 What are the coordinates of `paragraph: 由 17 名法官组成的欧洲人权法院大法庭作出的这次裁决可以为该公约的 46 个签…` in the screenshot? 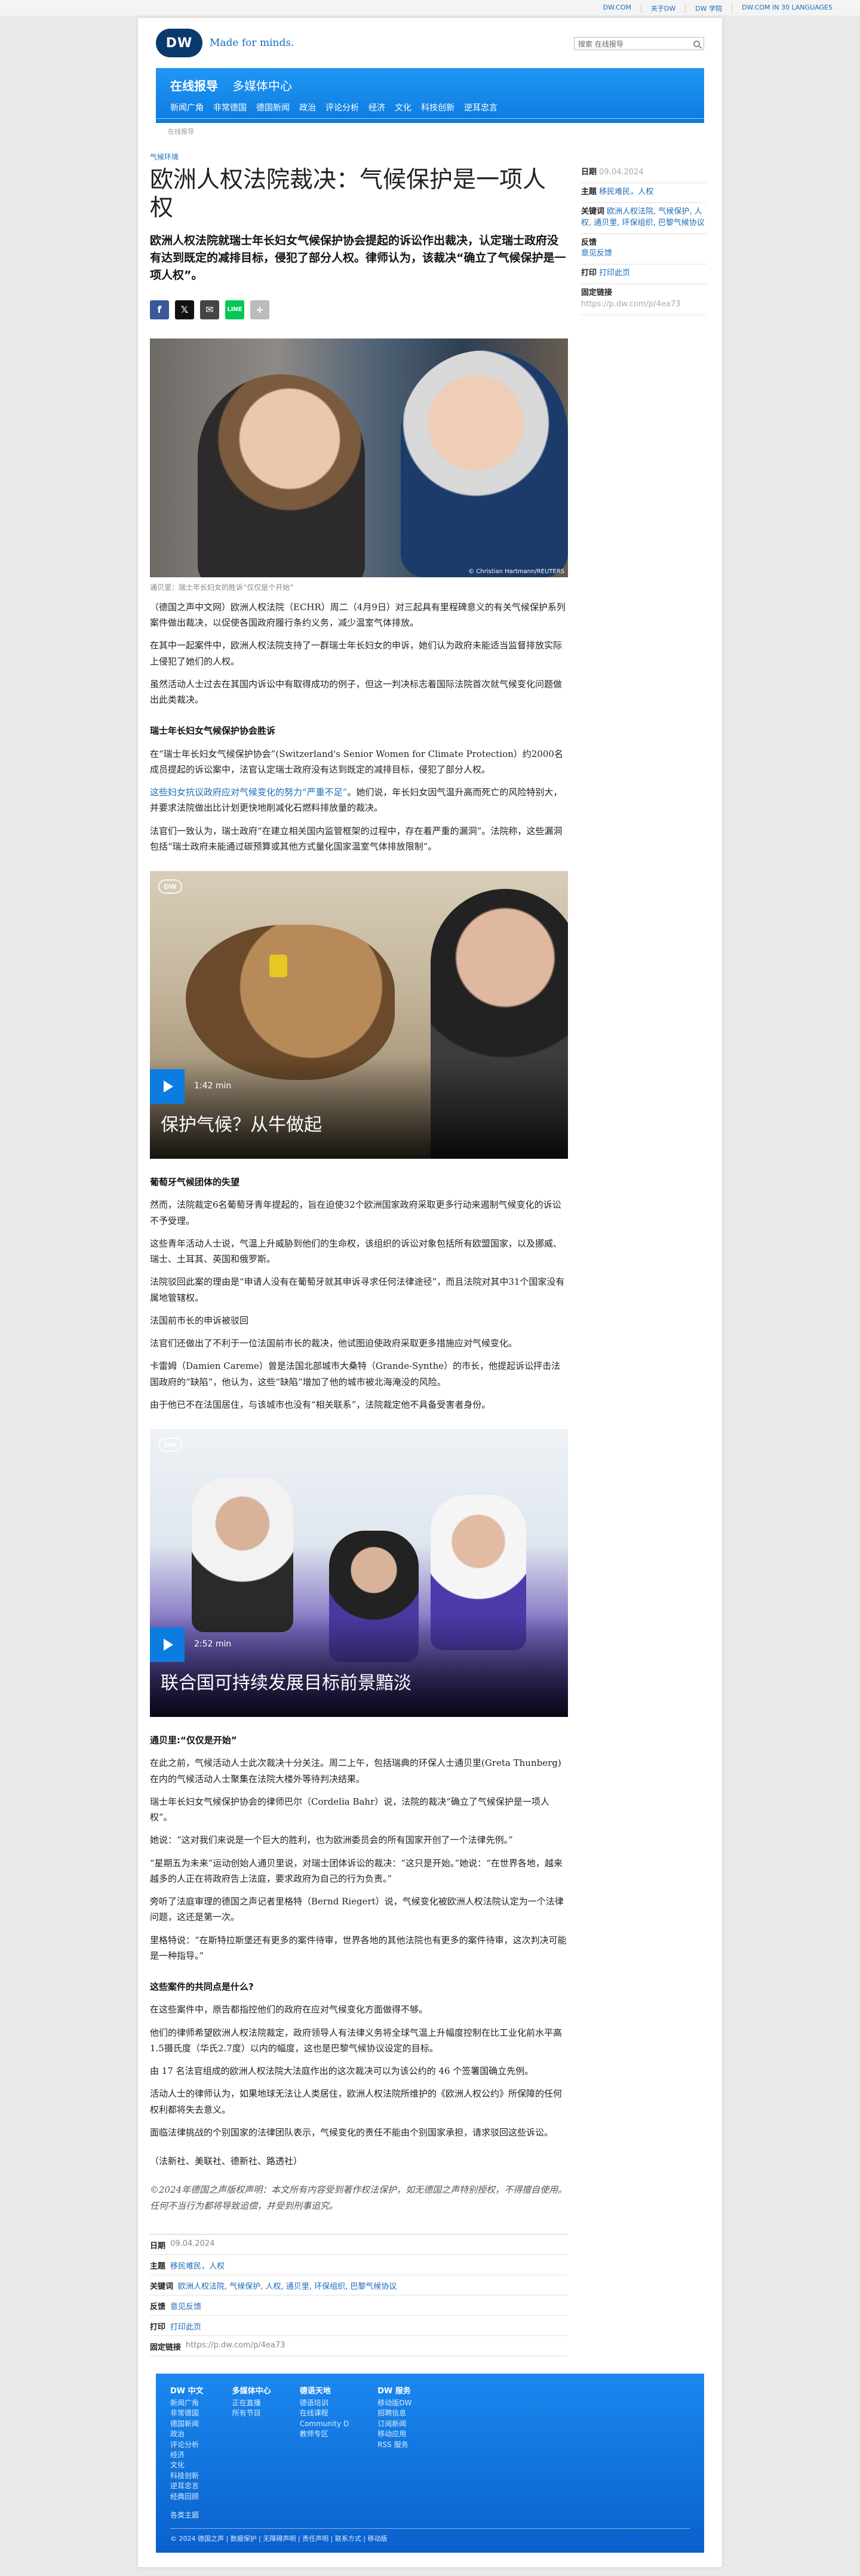 It's located at (342, 2071).